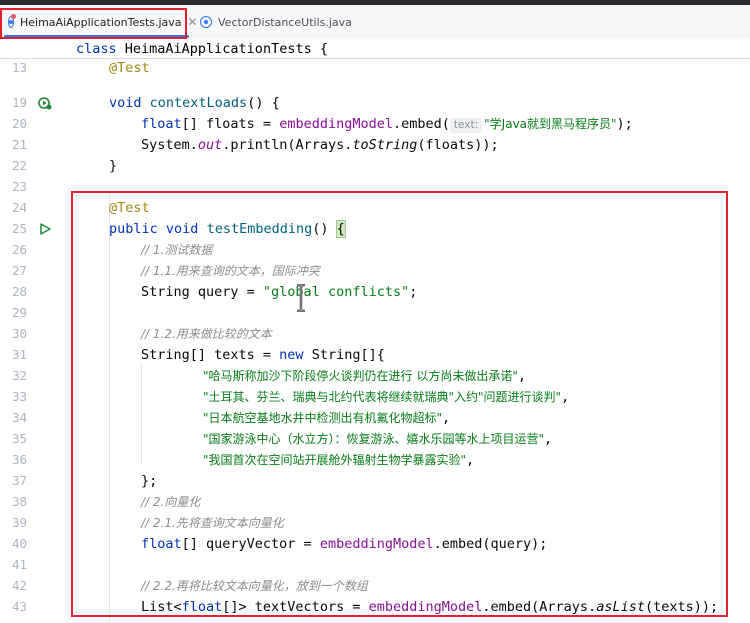  What do you see at coordinates (19, 375) in the screenshot?
I see `line-number: 32` at bounding box center [19, 375].